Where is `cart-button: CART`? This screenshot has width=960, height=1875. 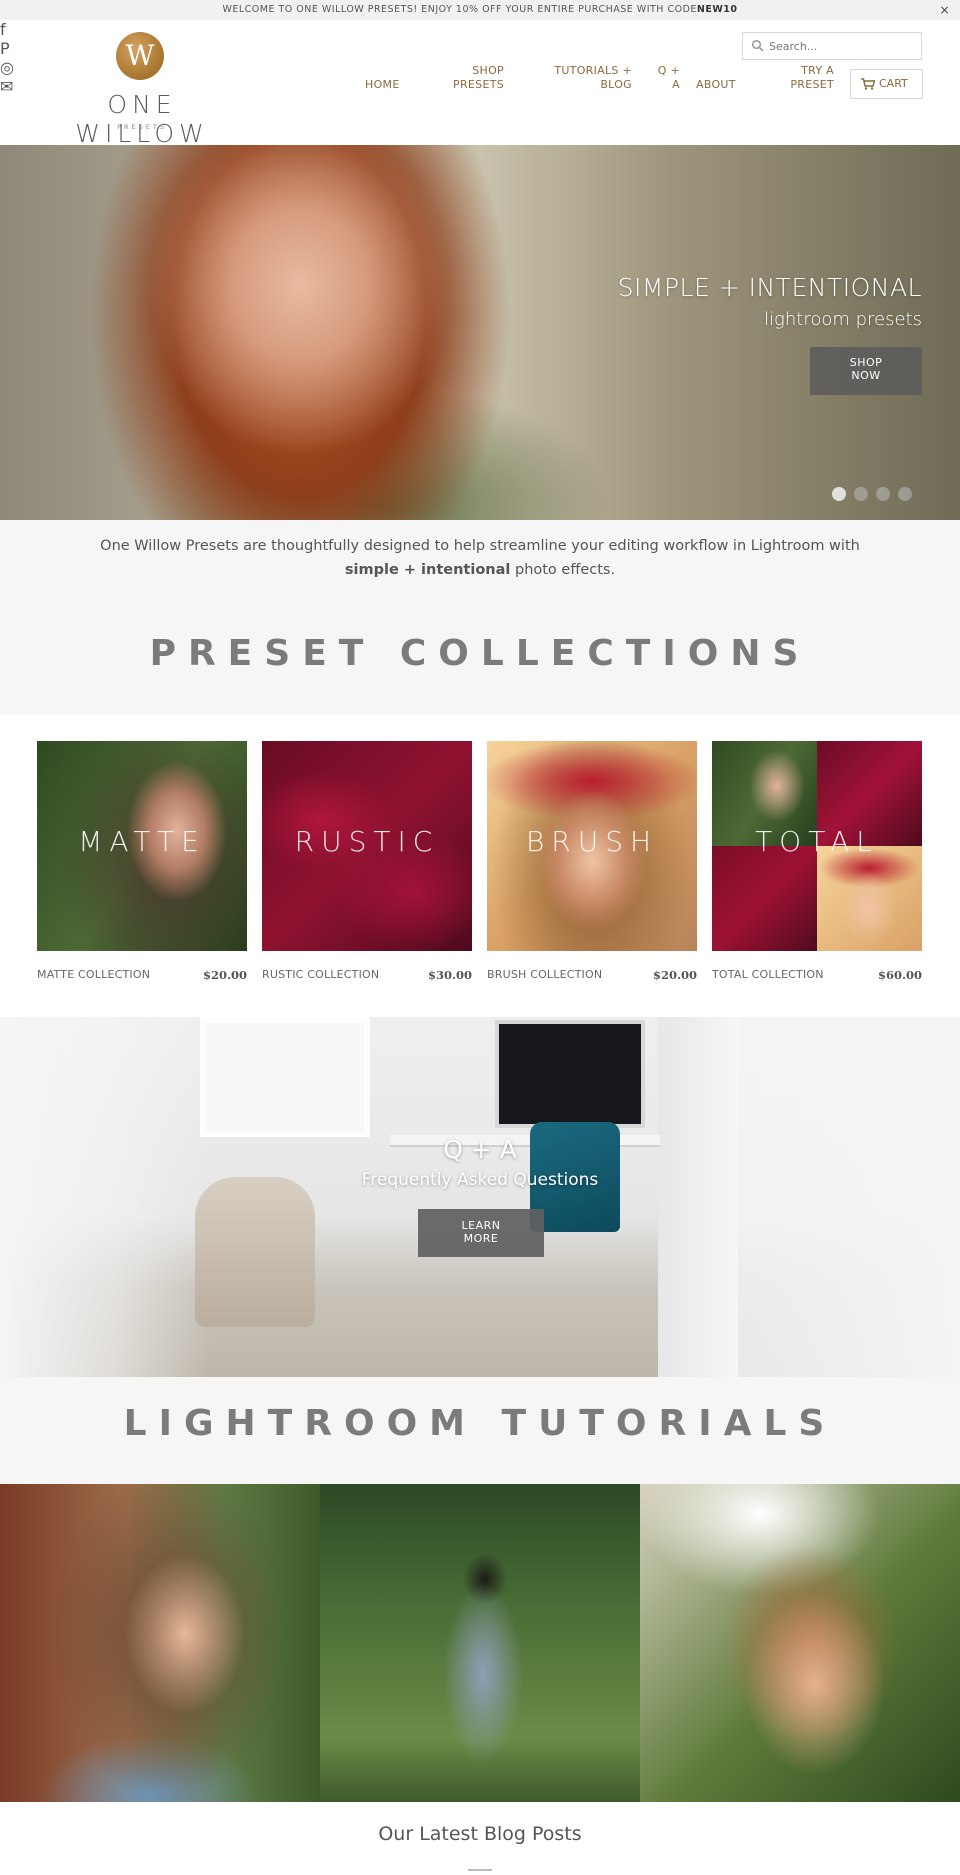
cart-button: CART is located at coordinates (886, 84).